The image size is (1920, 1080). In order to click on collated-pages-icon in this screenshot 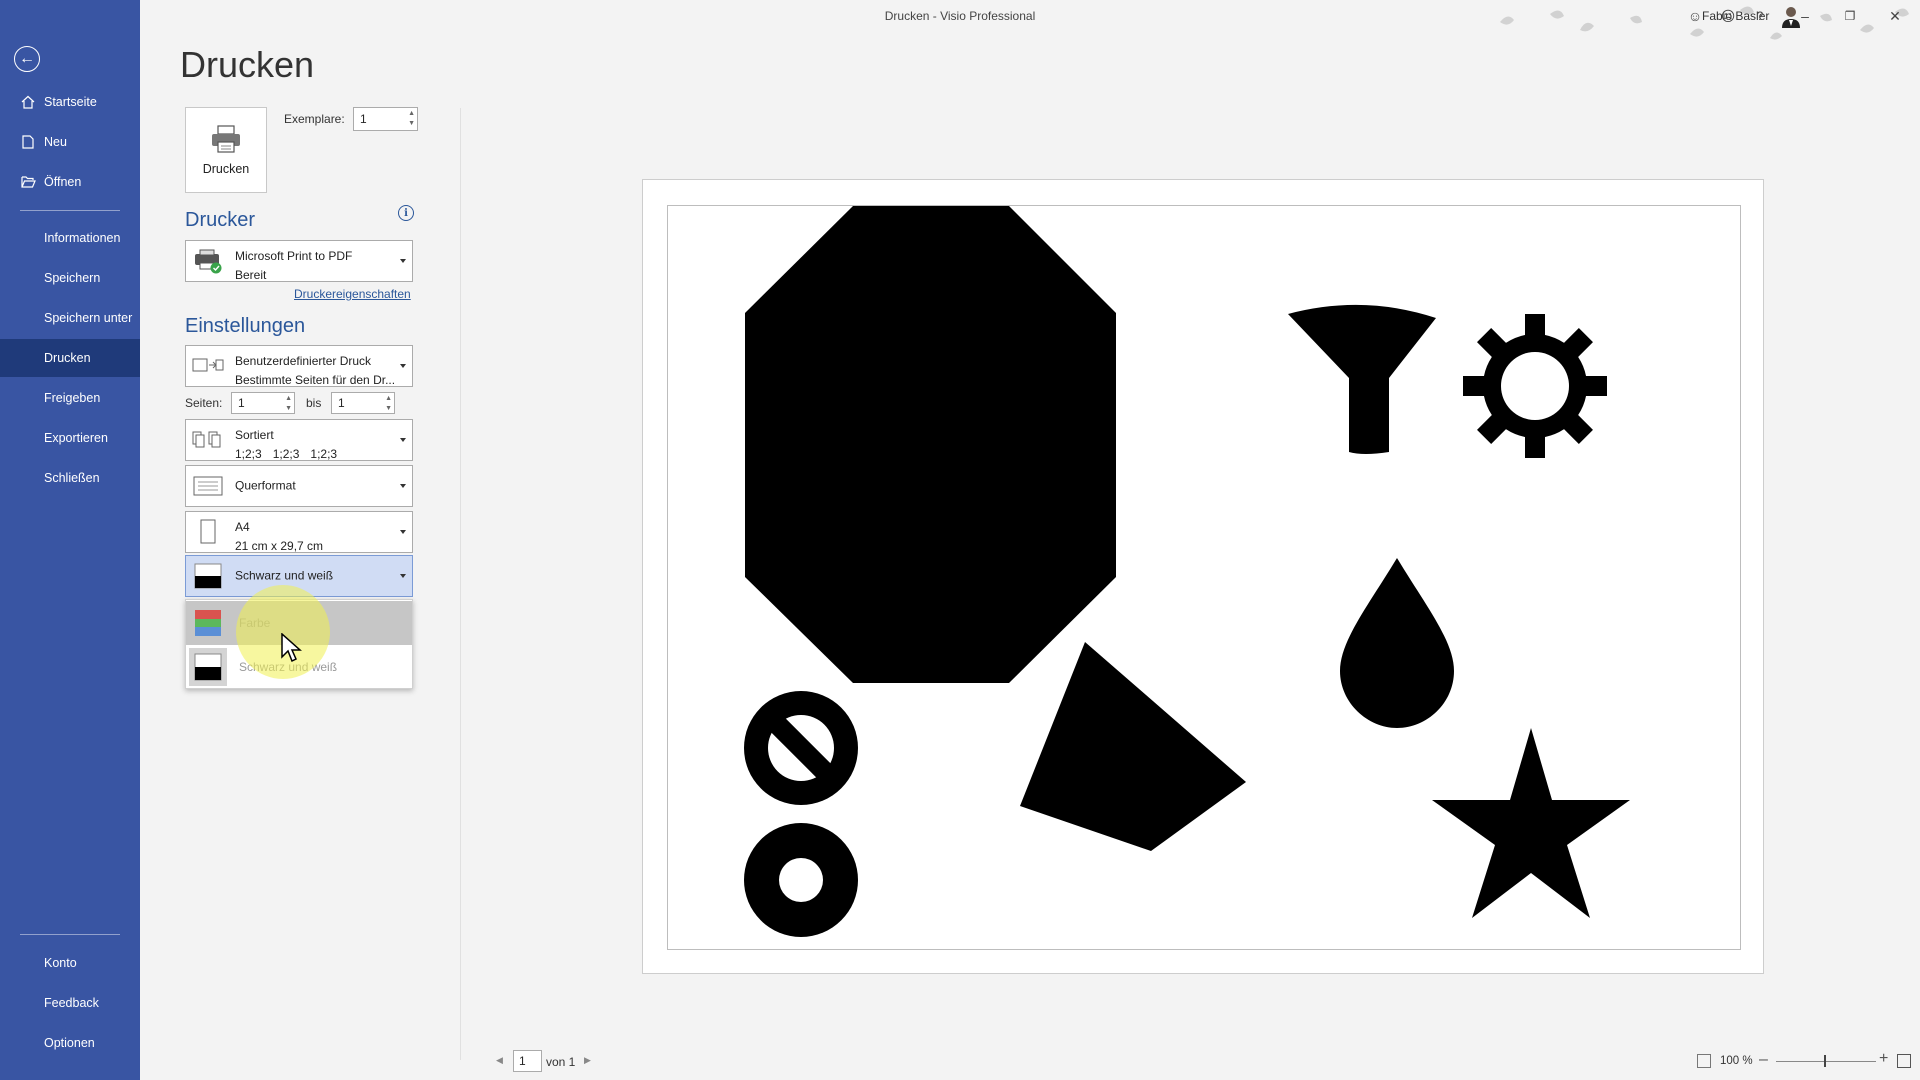, I will do `click(208, 440)`.